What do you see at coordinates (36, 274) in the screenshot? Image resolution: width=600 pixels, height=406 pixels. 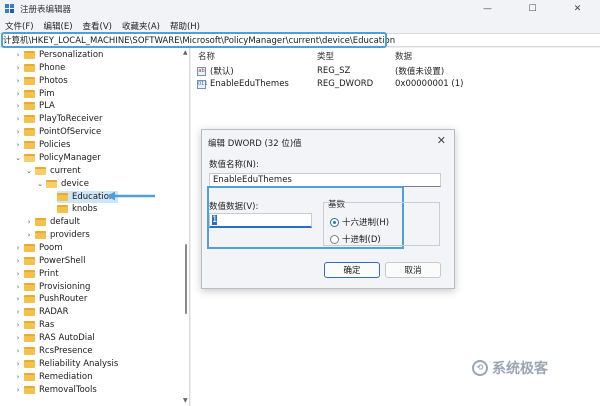 I see `tree-item: › Print` at bounding box center [36, 274].